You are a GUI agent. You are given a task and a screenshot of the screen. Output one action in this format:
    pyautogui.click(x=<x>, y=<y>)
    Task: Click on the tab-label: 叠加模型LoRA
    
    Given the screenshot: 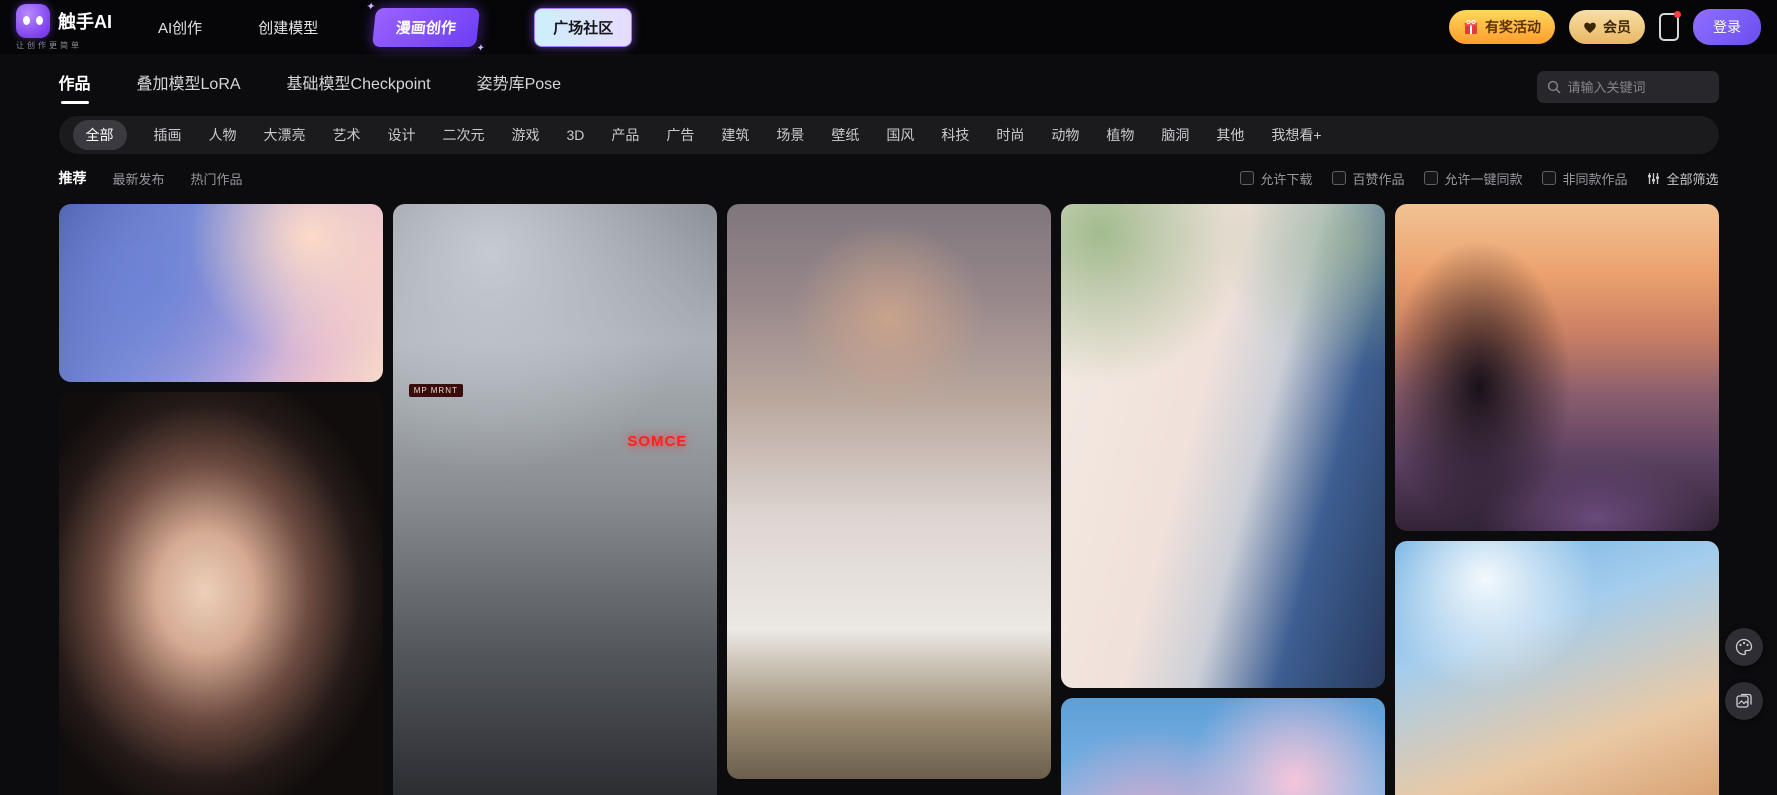 What is the action you would take?
    pyautogui.click(x=188, y=84)
    